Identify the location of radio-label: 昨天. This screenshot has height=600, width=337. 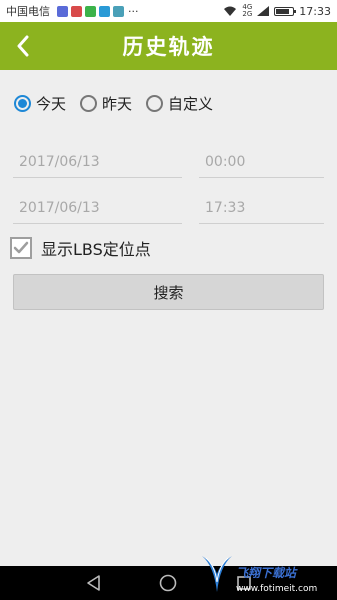
(117, 104).